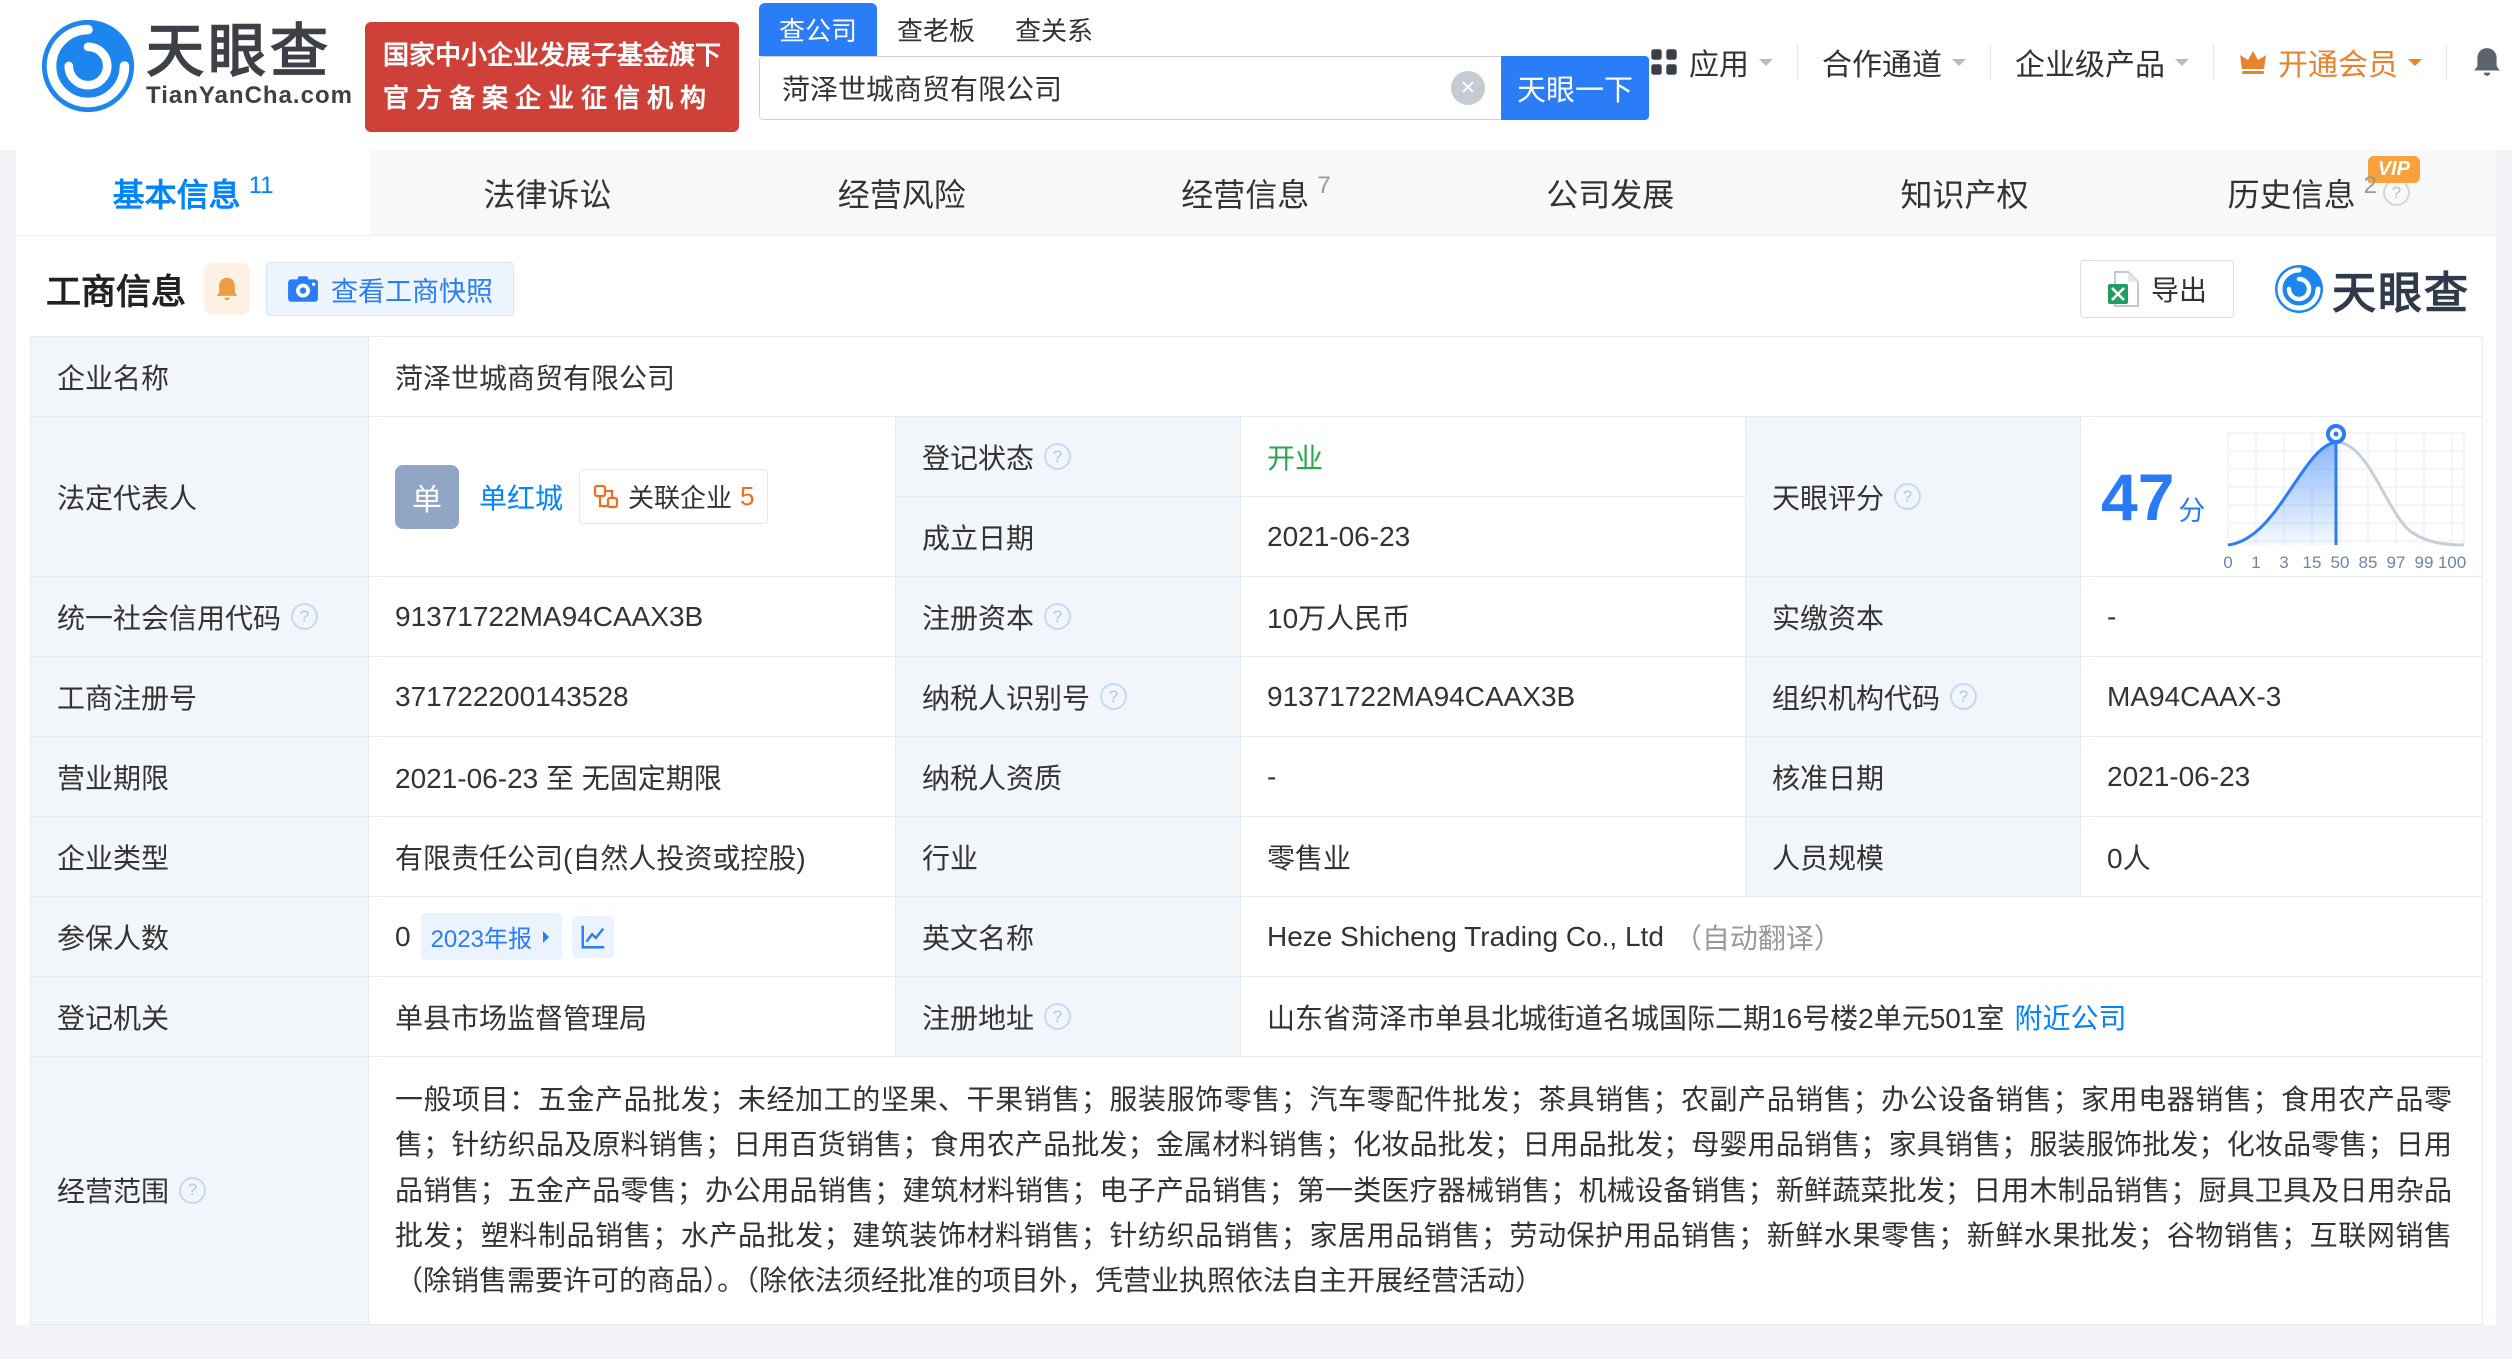  Describe the element at coordinates (1256, 286) in the screenshot. I see `section-head: 工商信息 查看工商快照 导出 天眼查` at that location.